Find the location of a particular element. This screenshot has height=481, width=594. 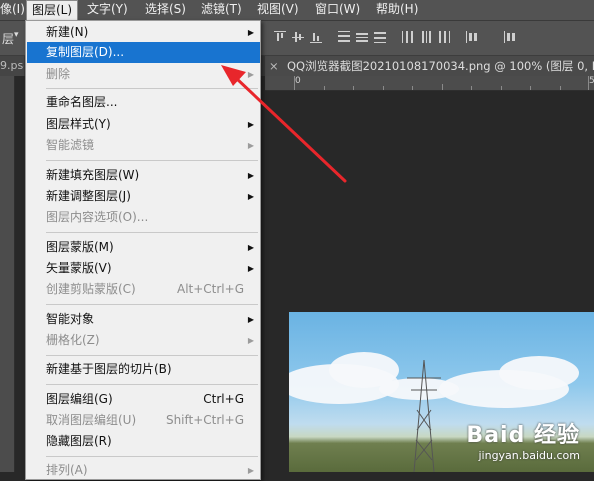

menu-item-ungroup-layers: 取消图层编组(U) Shift+Ctrl+G is located at coordinates (143, 420).